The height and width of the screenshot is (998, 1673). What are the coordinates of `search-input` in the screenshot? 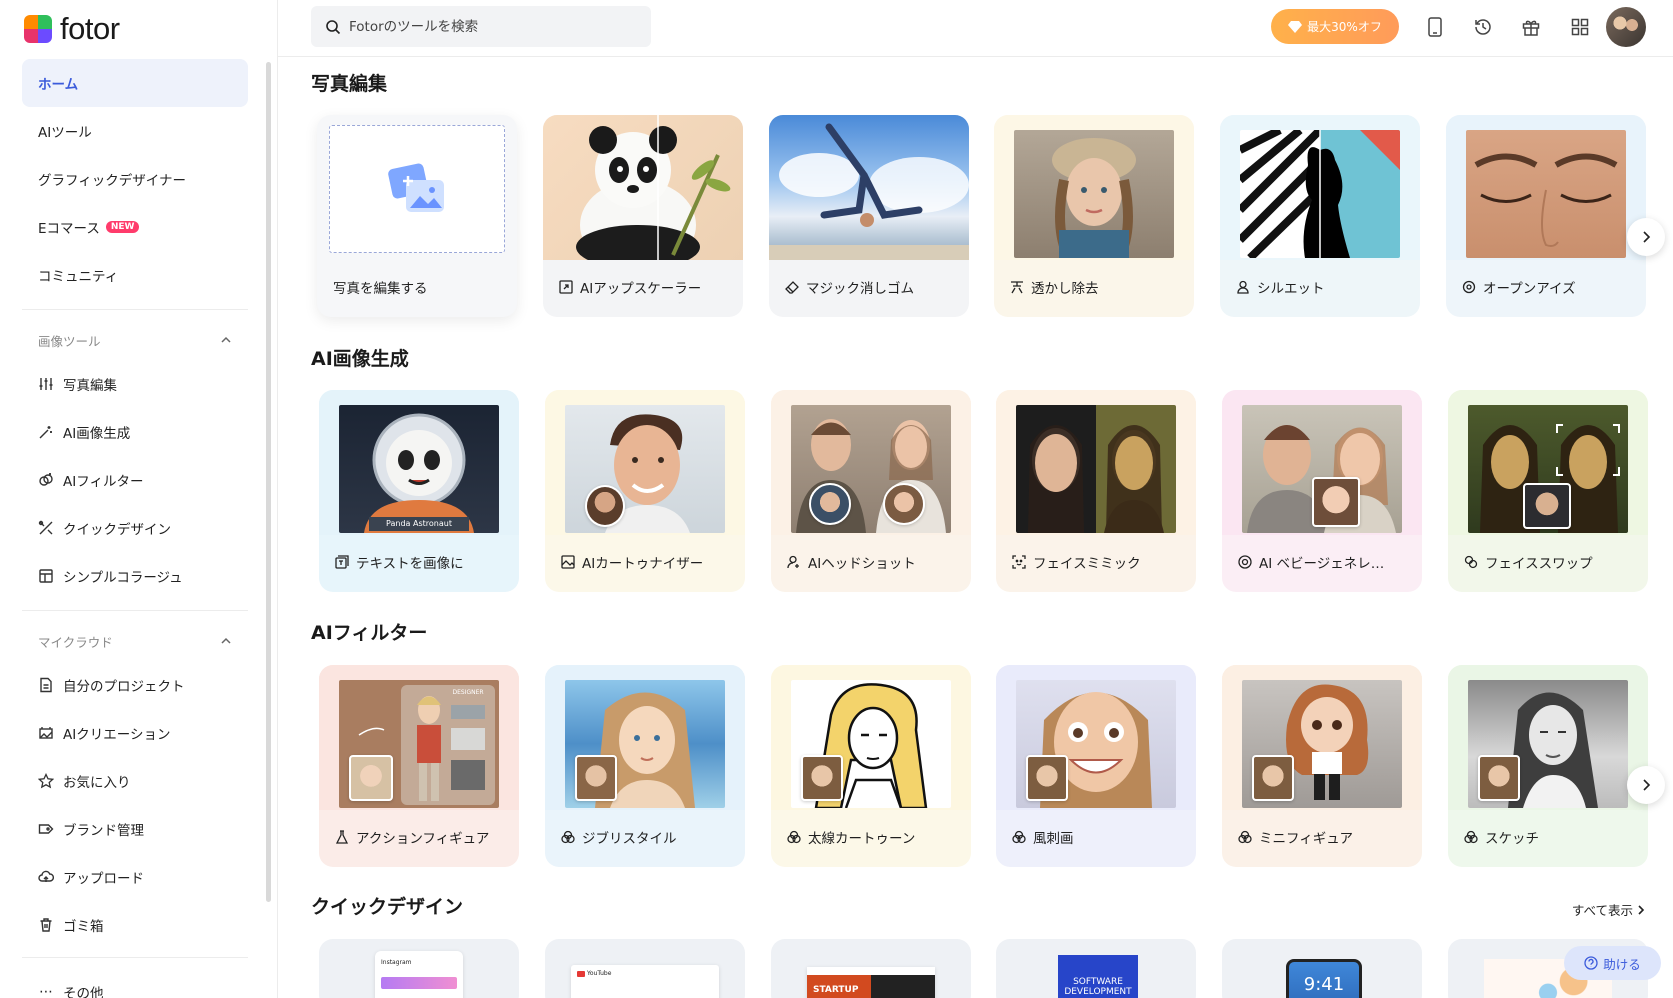 It's located at (489, 26).